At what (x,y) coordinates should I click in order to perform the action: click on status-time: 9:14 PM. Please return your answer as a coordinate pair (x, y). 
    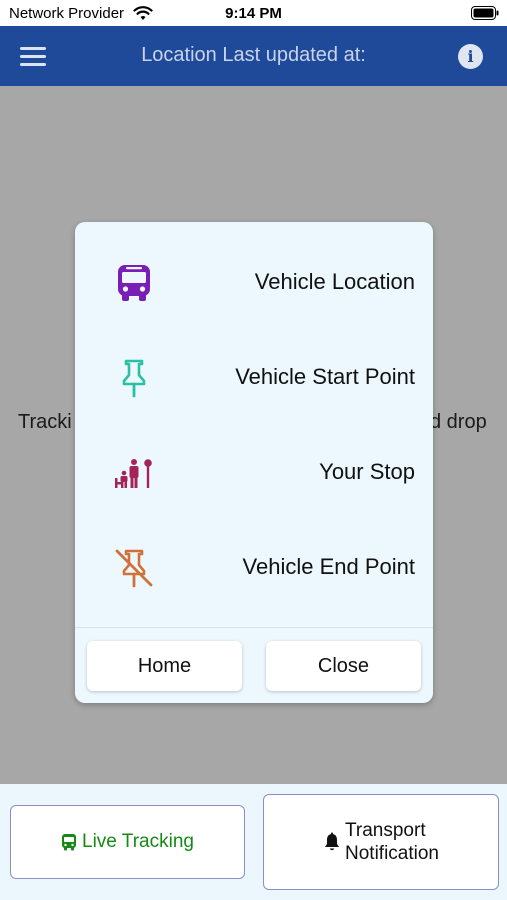
    Looking at the image, I should click on (253, 13).